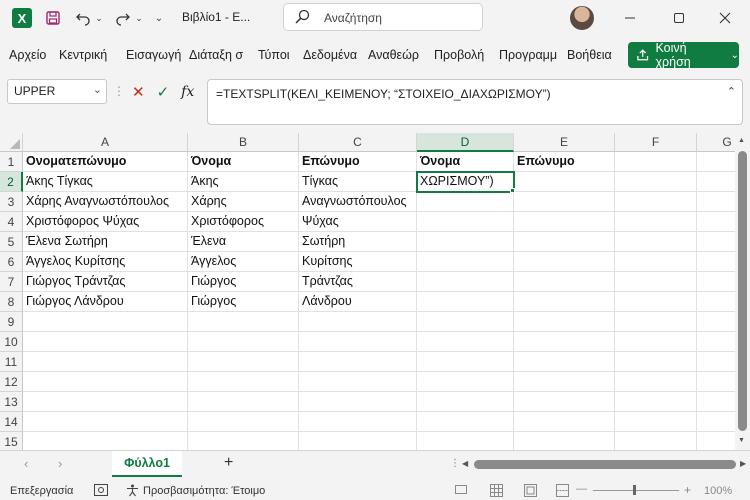  I want to click on cell-e7, so click(564, 282).